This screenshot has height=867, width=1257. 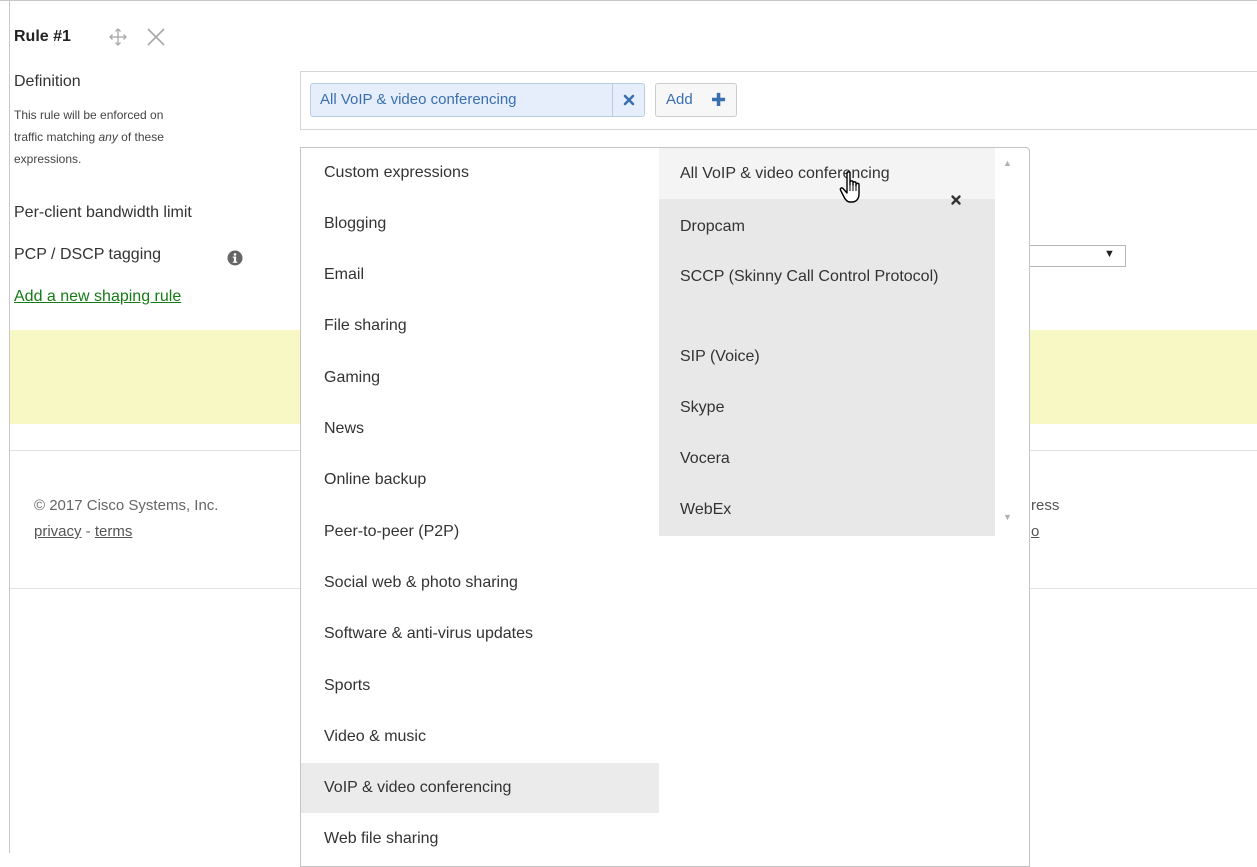 I want to click on category-item-news: News, so click(x=480, y=429).